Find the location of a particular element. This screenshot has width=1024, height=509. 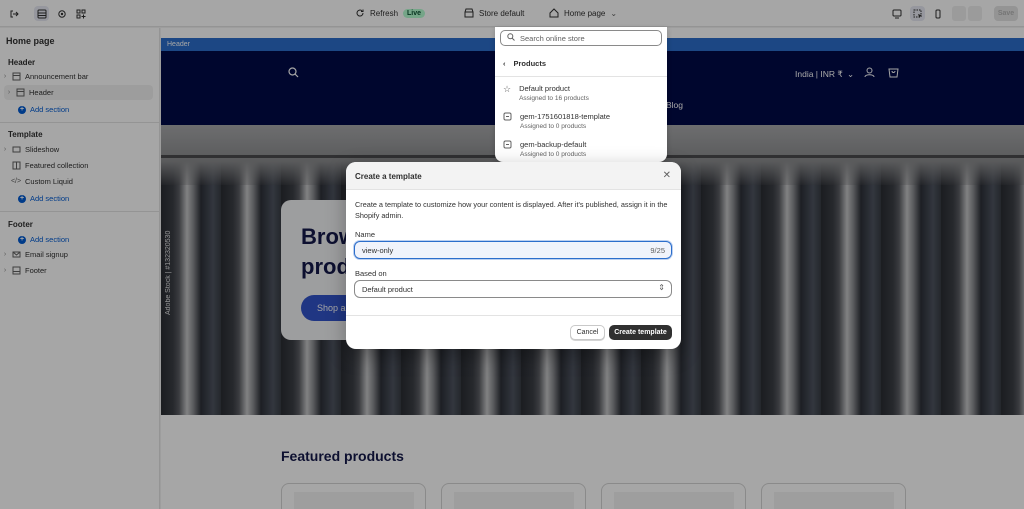

based-on-select: Default product ⇕ is located at coordinates (513, 289).